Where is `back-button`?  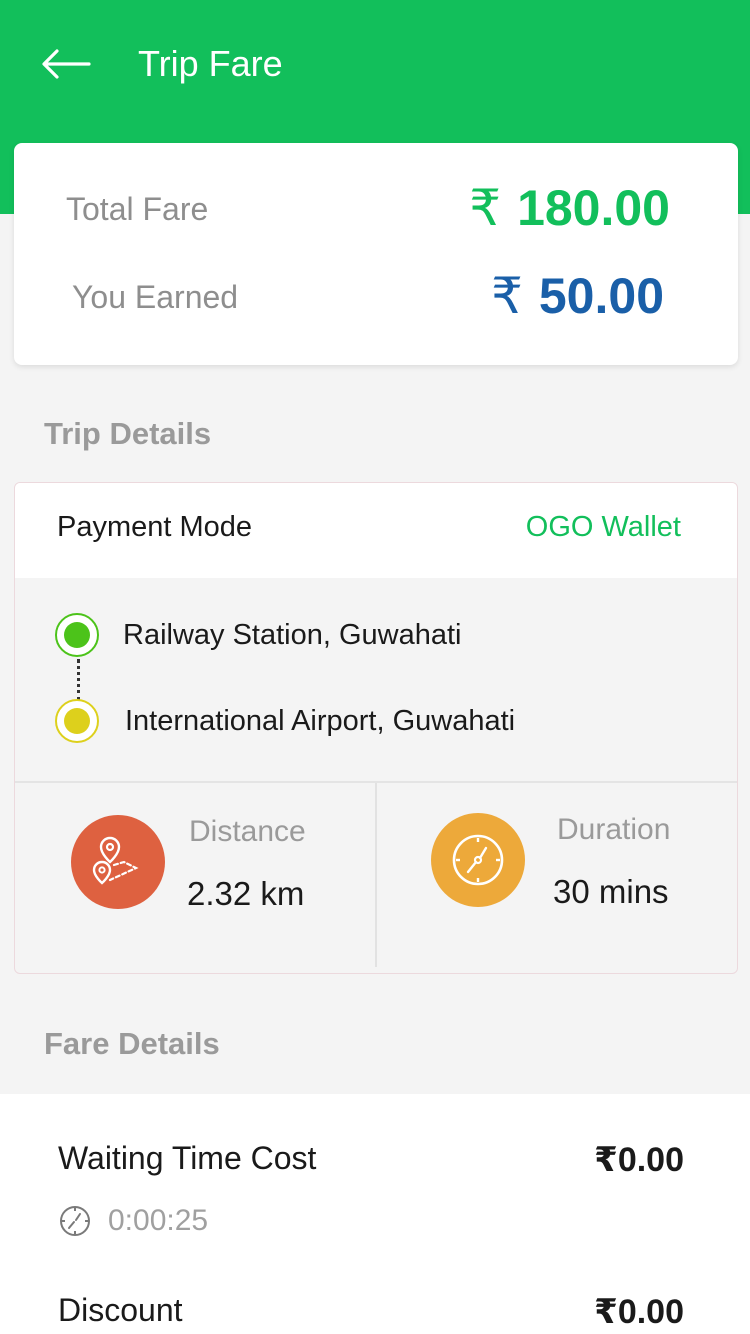 back-button is located at coordinates (66, 64).